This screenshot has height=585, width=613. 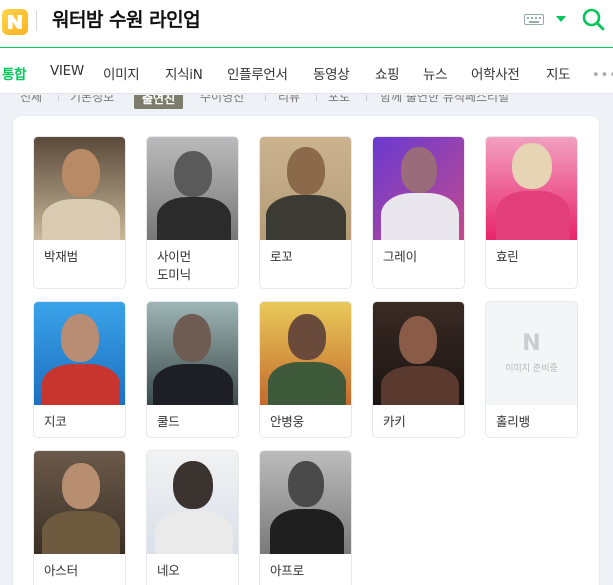 I want to click on subfilter-photo: 포토, so click(x=339, y=100).